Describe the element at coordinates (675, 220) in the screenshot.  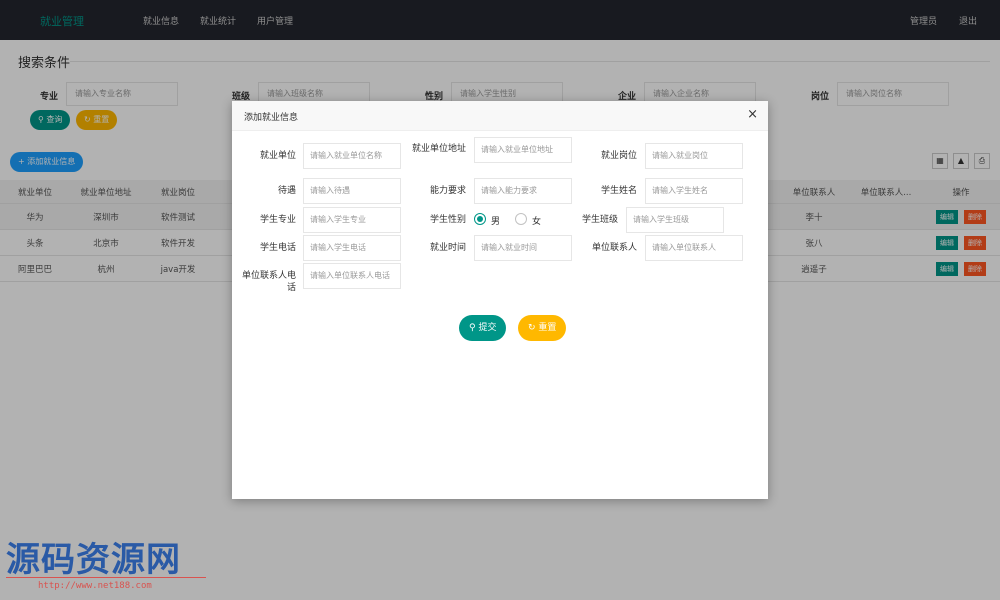
I see `field-input-class: 请输入学生班级` at that location.